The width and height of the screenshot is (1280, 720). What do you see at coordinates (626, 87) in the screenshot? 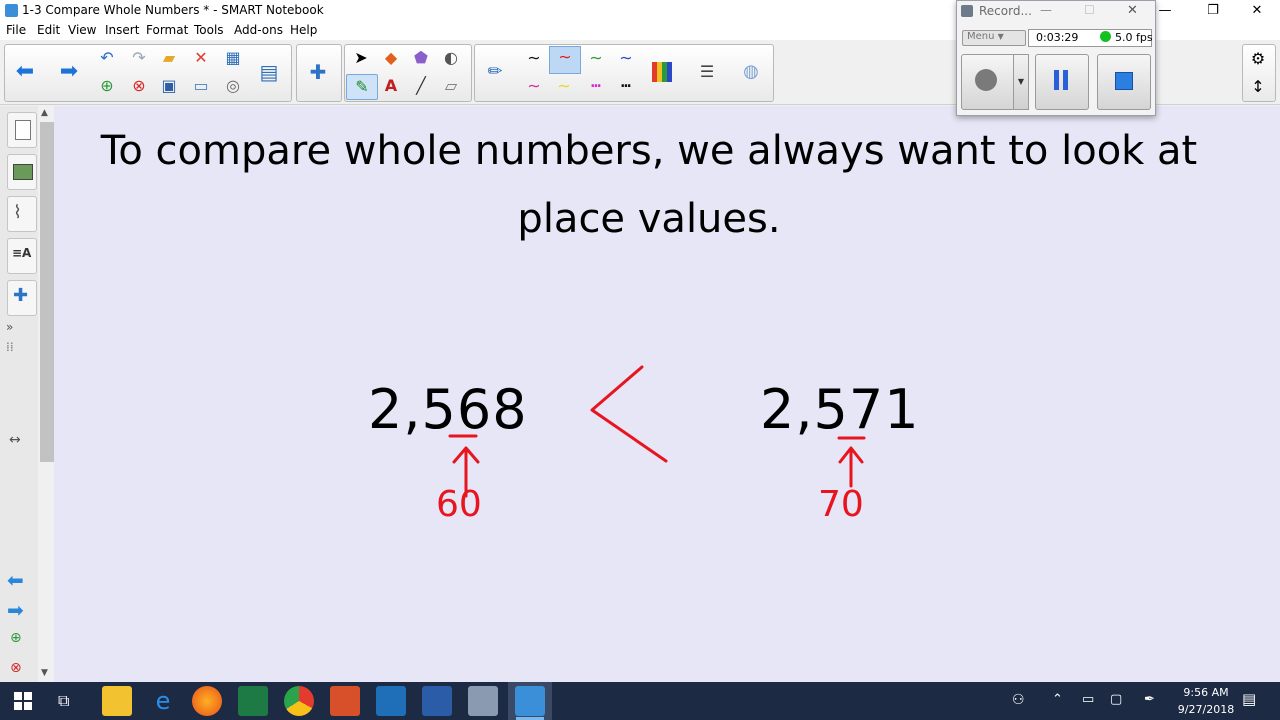
I see `pen-style-dashed-black-icon: ┅` at bounding box center [626, 87].